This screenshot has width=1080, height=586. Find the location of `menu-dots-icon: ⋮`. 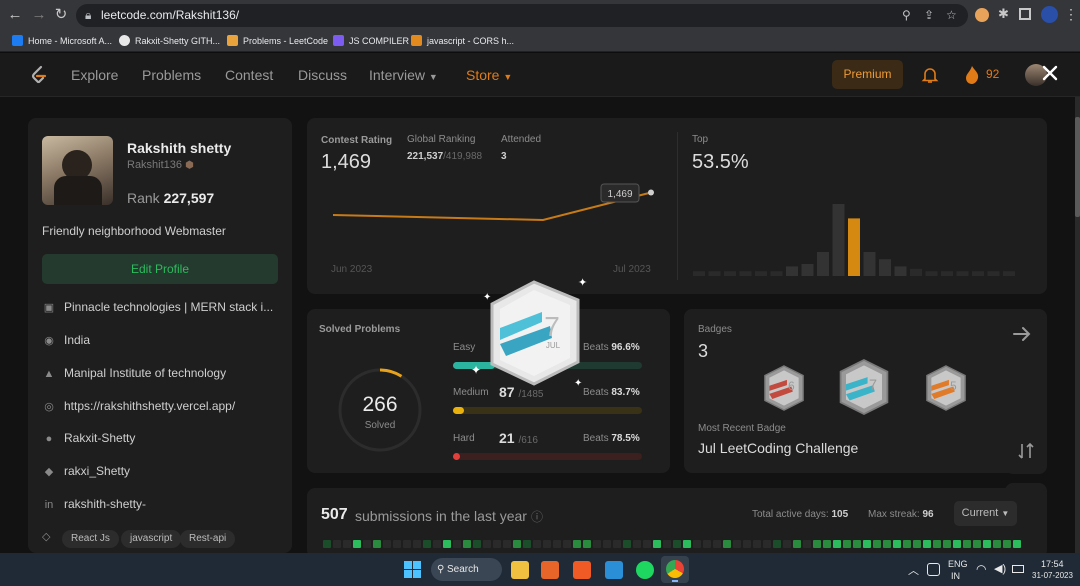

menu-dots-icon: ⋮ is located at coordinates (1071, 14).